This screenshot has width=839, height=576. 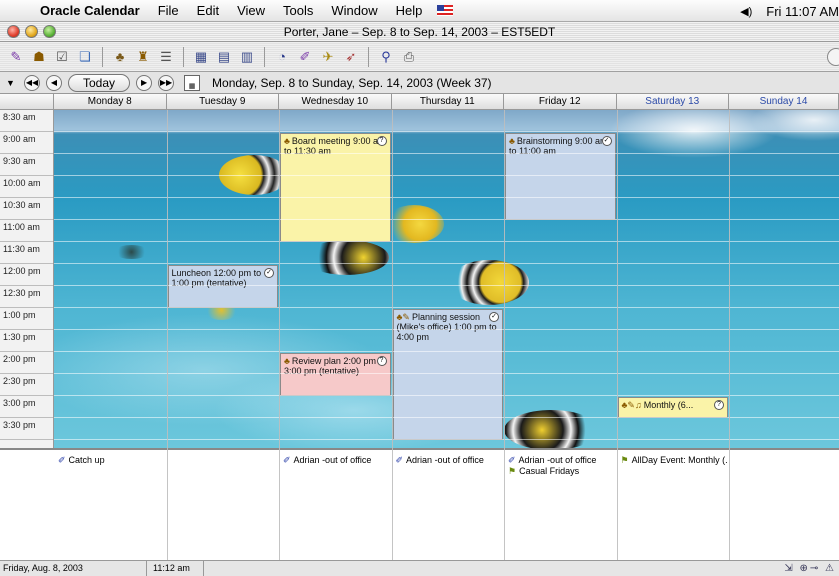 I want to click on new-event-icon: ☗, so click(x=39, y=57).